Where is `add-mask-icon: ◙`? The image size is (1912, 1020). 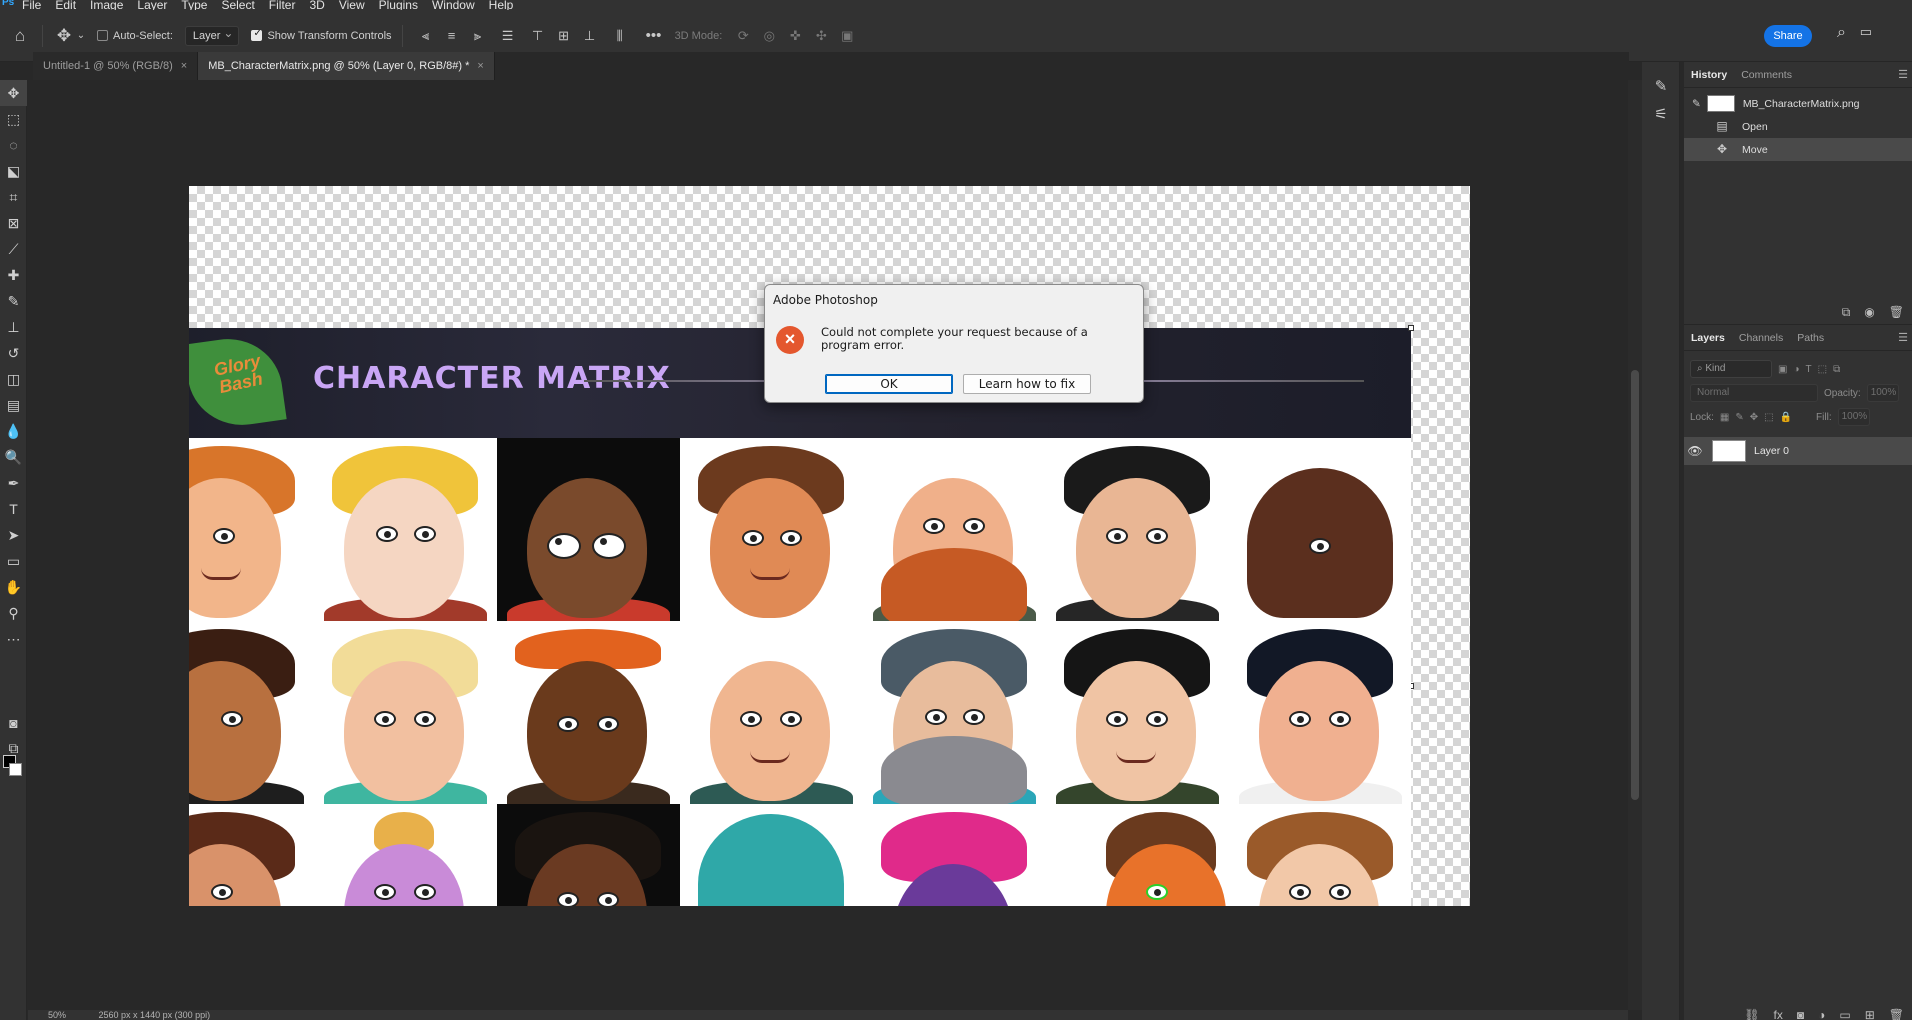 add-mask-icon: ◙ is located at coordinates (1800, 1014).